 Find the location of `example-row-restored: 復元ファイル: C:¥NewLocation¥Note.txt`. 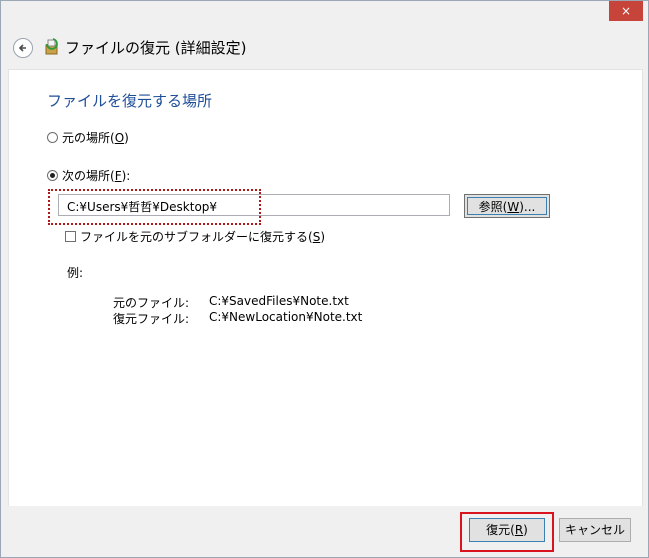

example-row-restored: 復元ファイル: C:¥NewLocation¥Note.txt is located at coordinates (237, 318).